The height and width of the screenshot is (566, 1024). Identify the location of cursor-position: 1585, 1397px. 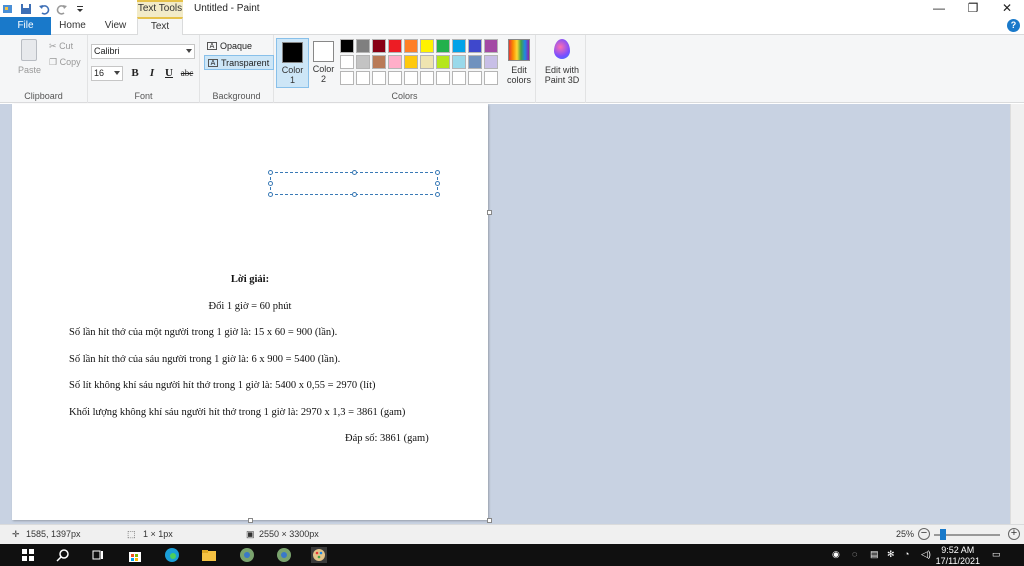
(53, 534).